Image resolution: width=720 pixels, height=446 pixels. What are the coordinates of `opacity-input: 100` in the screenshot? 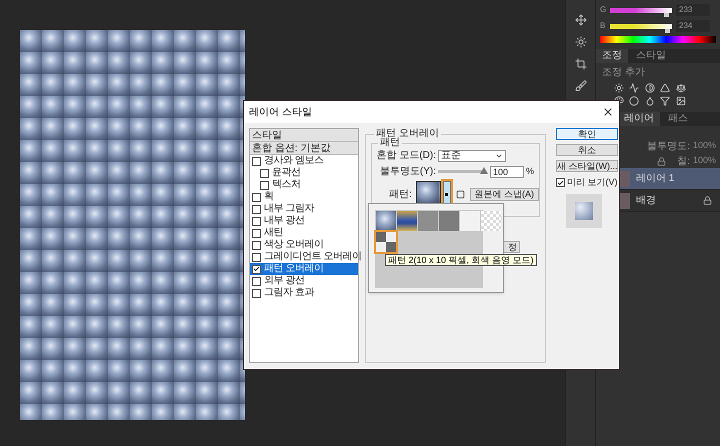 It's located at (507, 172).